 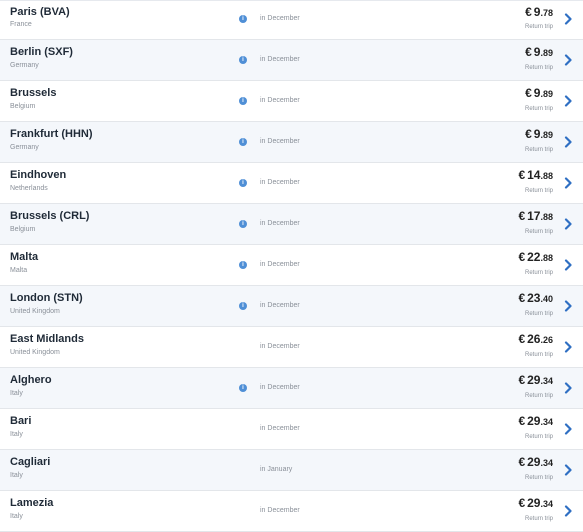 I want to click on destination-city: Eindhoven, so click(x=38, y=175).